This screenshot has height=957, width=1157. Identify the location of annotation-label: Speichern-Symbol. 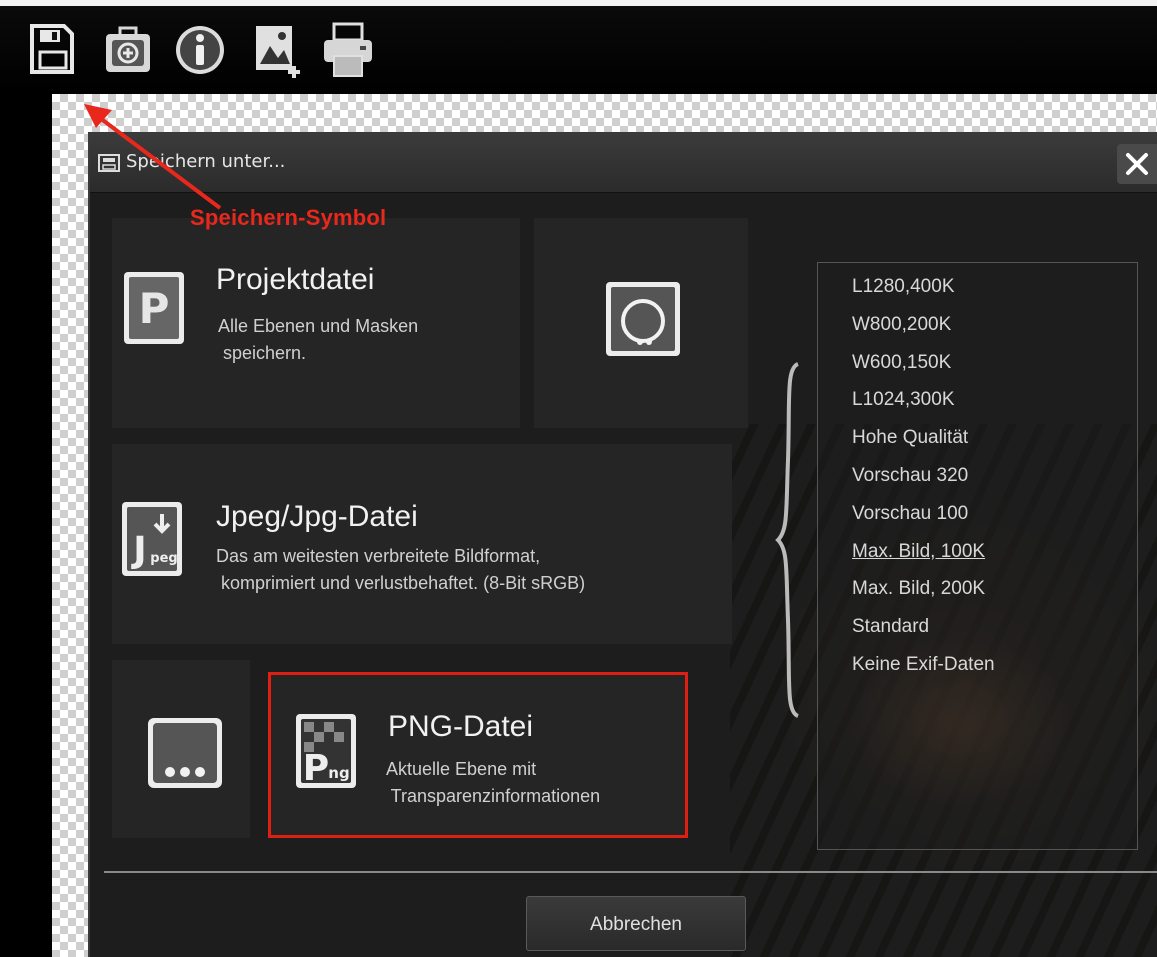
(288, 217).